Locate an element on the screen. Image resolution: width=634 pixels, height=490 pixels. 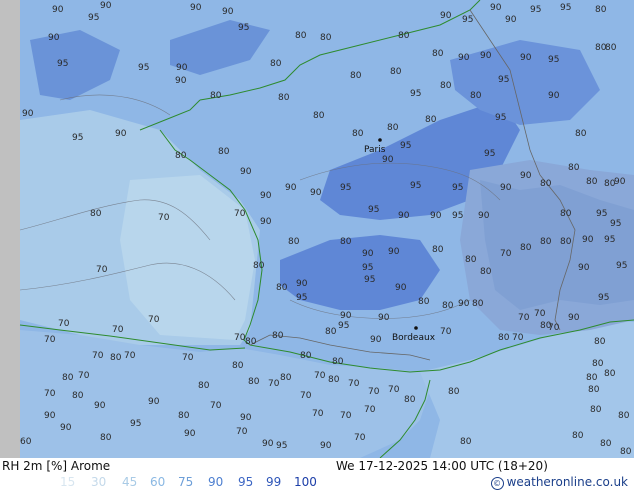
copyright: © weatheronline.co.uk is located at coordinates (559, 482).